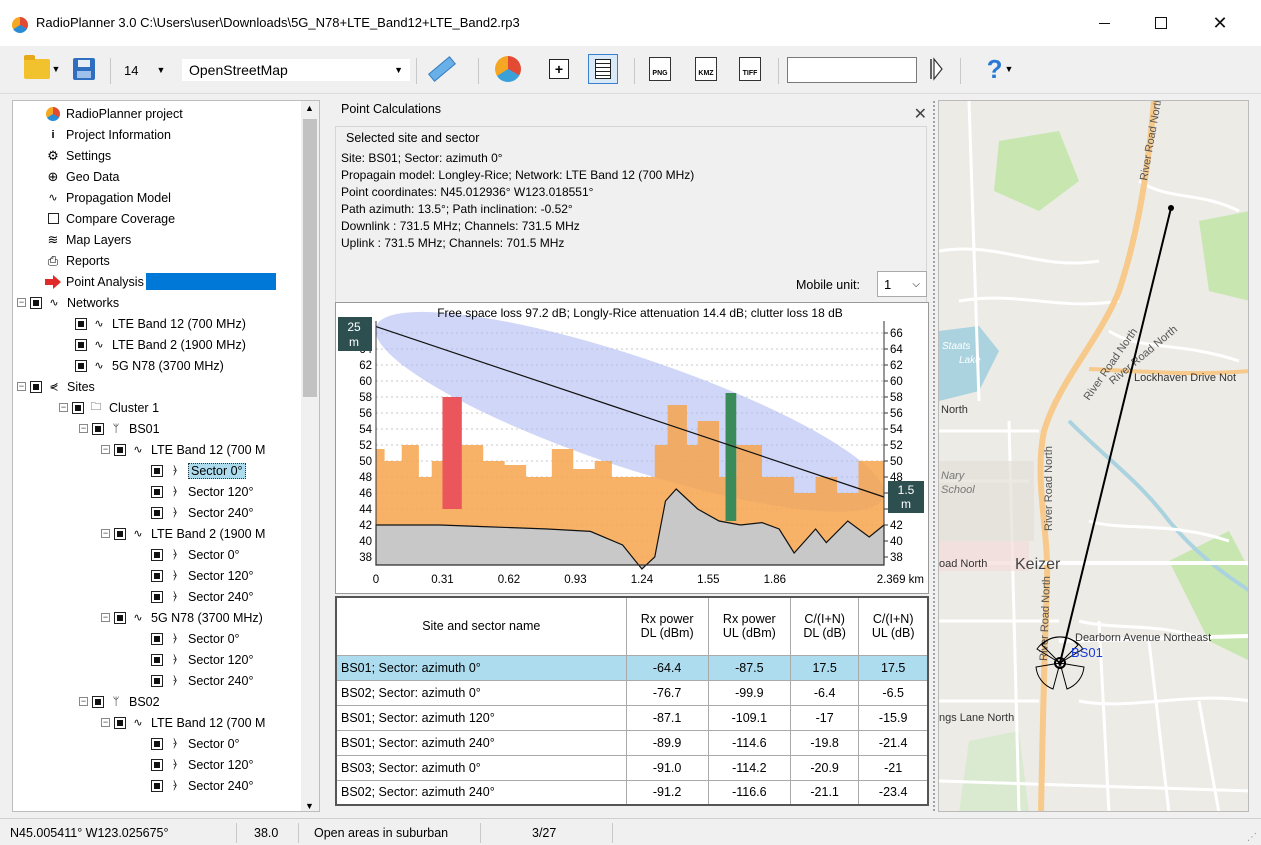  What do you see at coordinates (508, 69) in the screenshot?
I see `calculate-coverage-button` at bounding box center [508, 69].